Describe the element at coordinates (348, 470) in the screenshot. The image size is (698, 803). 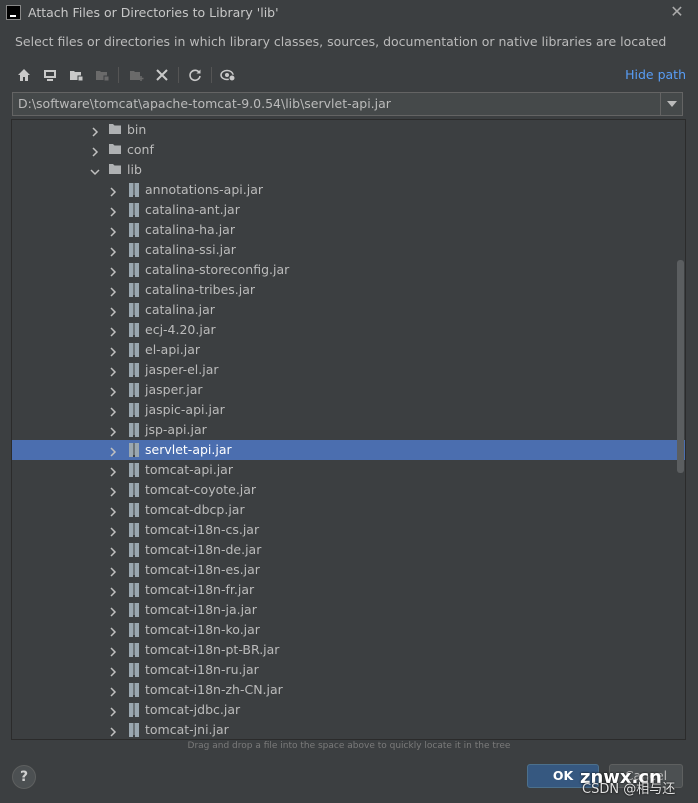
I see `tree-file-item: tomcat-api.jar` at that location.